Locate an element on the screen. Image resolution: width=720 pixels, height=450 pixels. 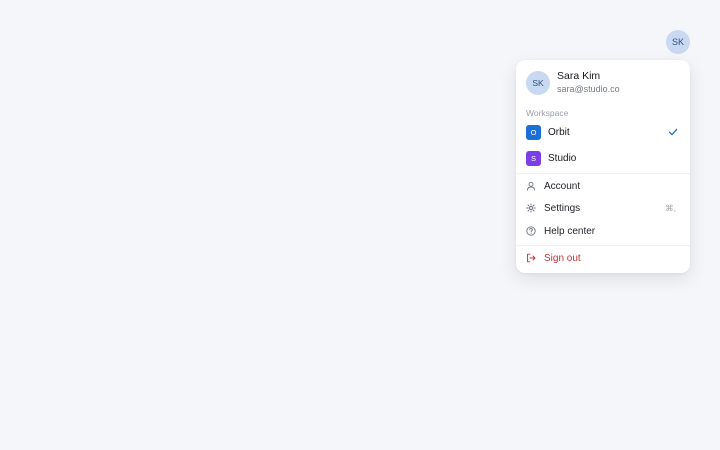
workspace-section-label: Workspace is located at coordinates (547, 113).